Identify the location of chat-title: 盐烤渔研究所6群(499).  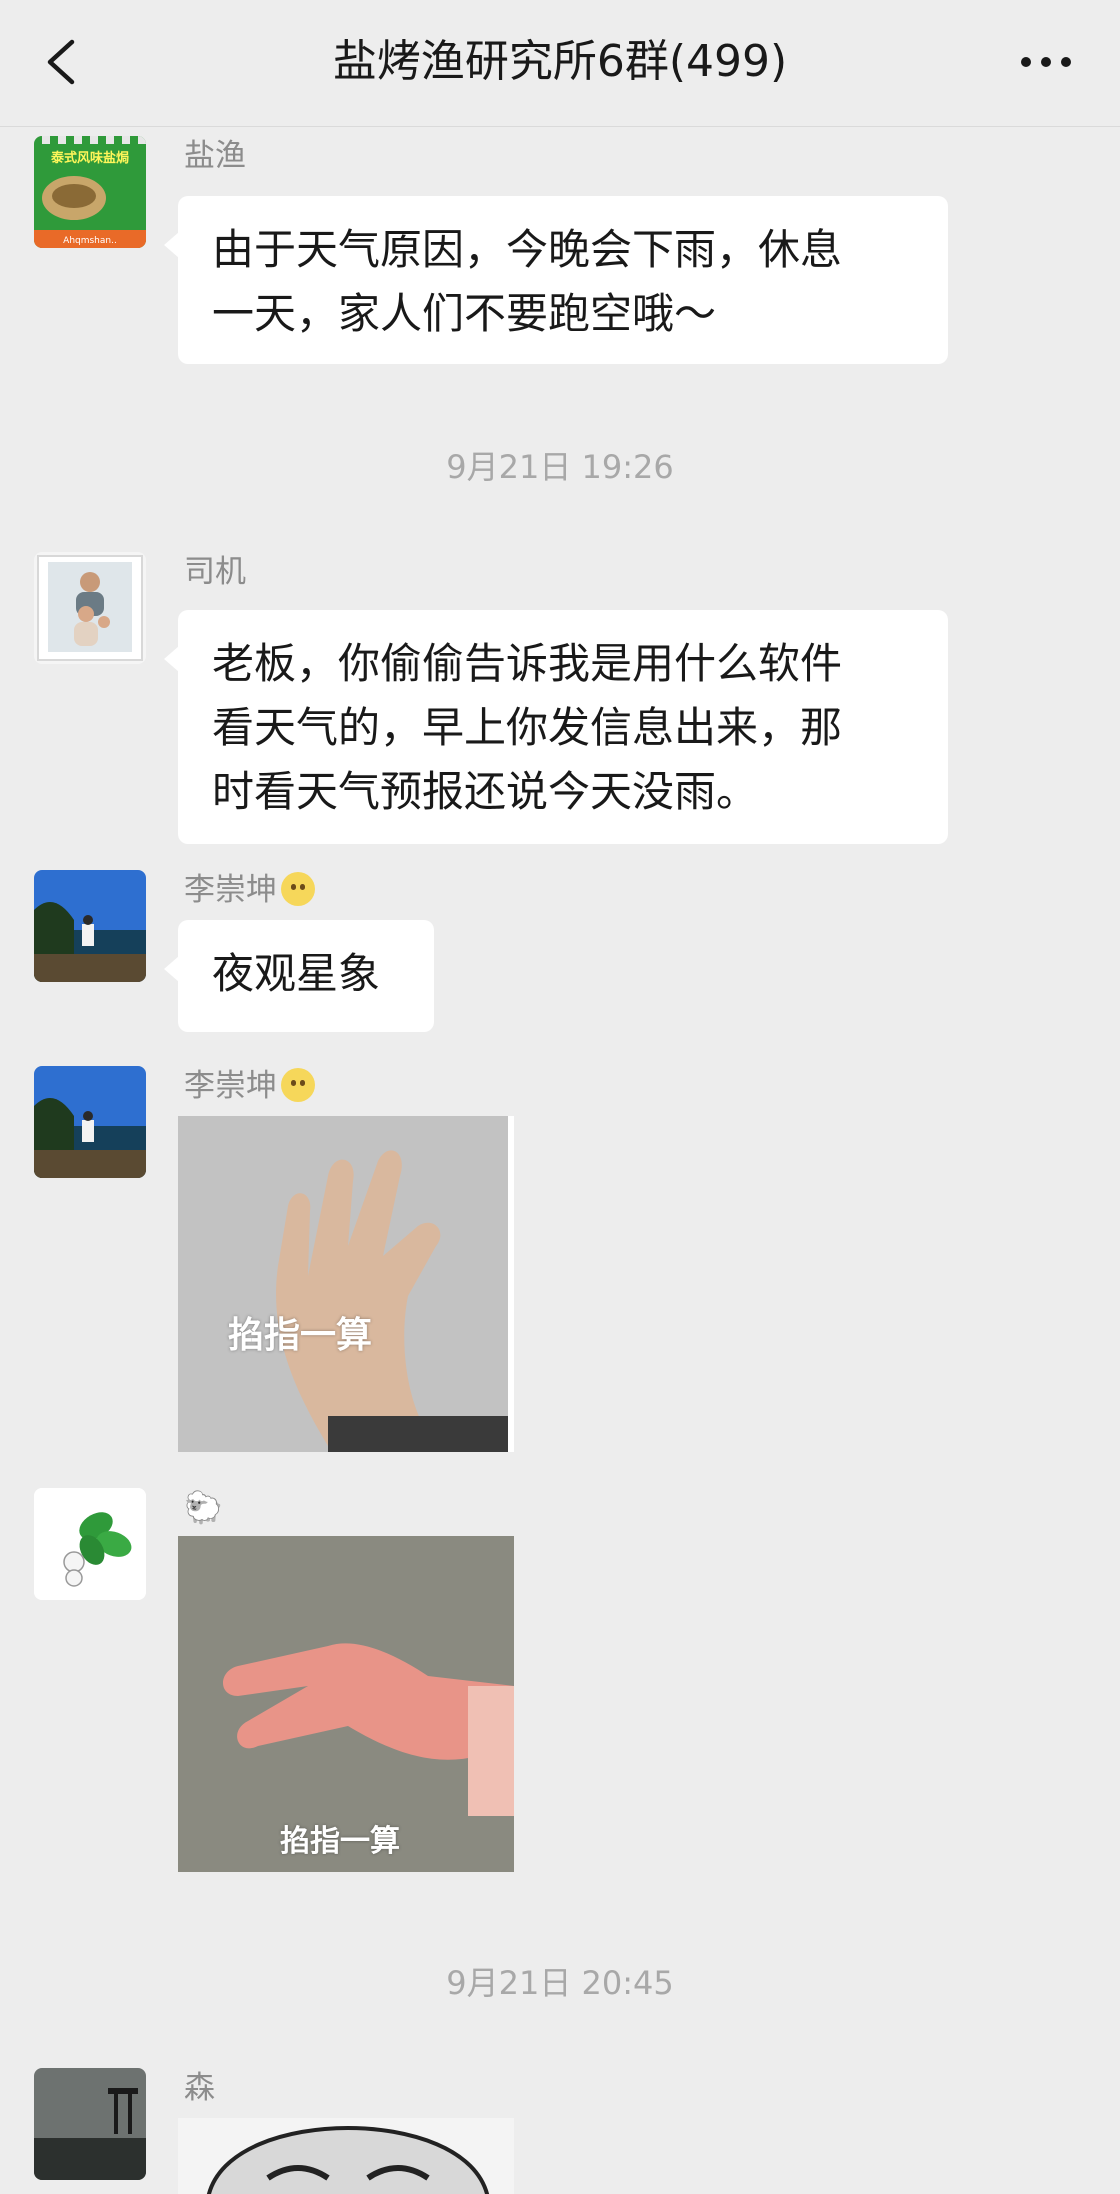
(560, 61).